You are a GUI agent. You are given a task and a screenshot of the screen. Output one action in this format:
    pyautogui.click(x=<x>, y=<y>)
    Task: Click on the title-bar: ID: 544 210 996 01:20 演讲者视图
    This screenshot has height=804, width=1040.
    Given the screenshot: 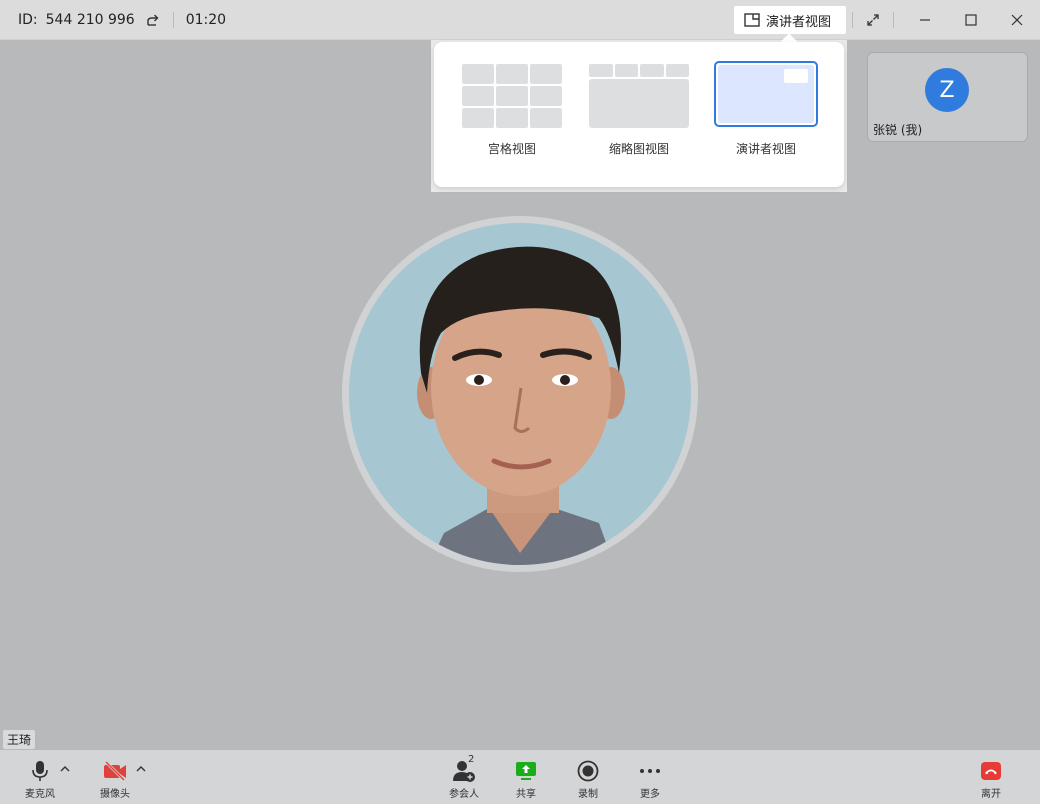 What is the action you would take?
    pyautogui.click(x=520, y=20)
    